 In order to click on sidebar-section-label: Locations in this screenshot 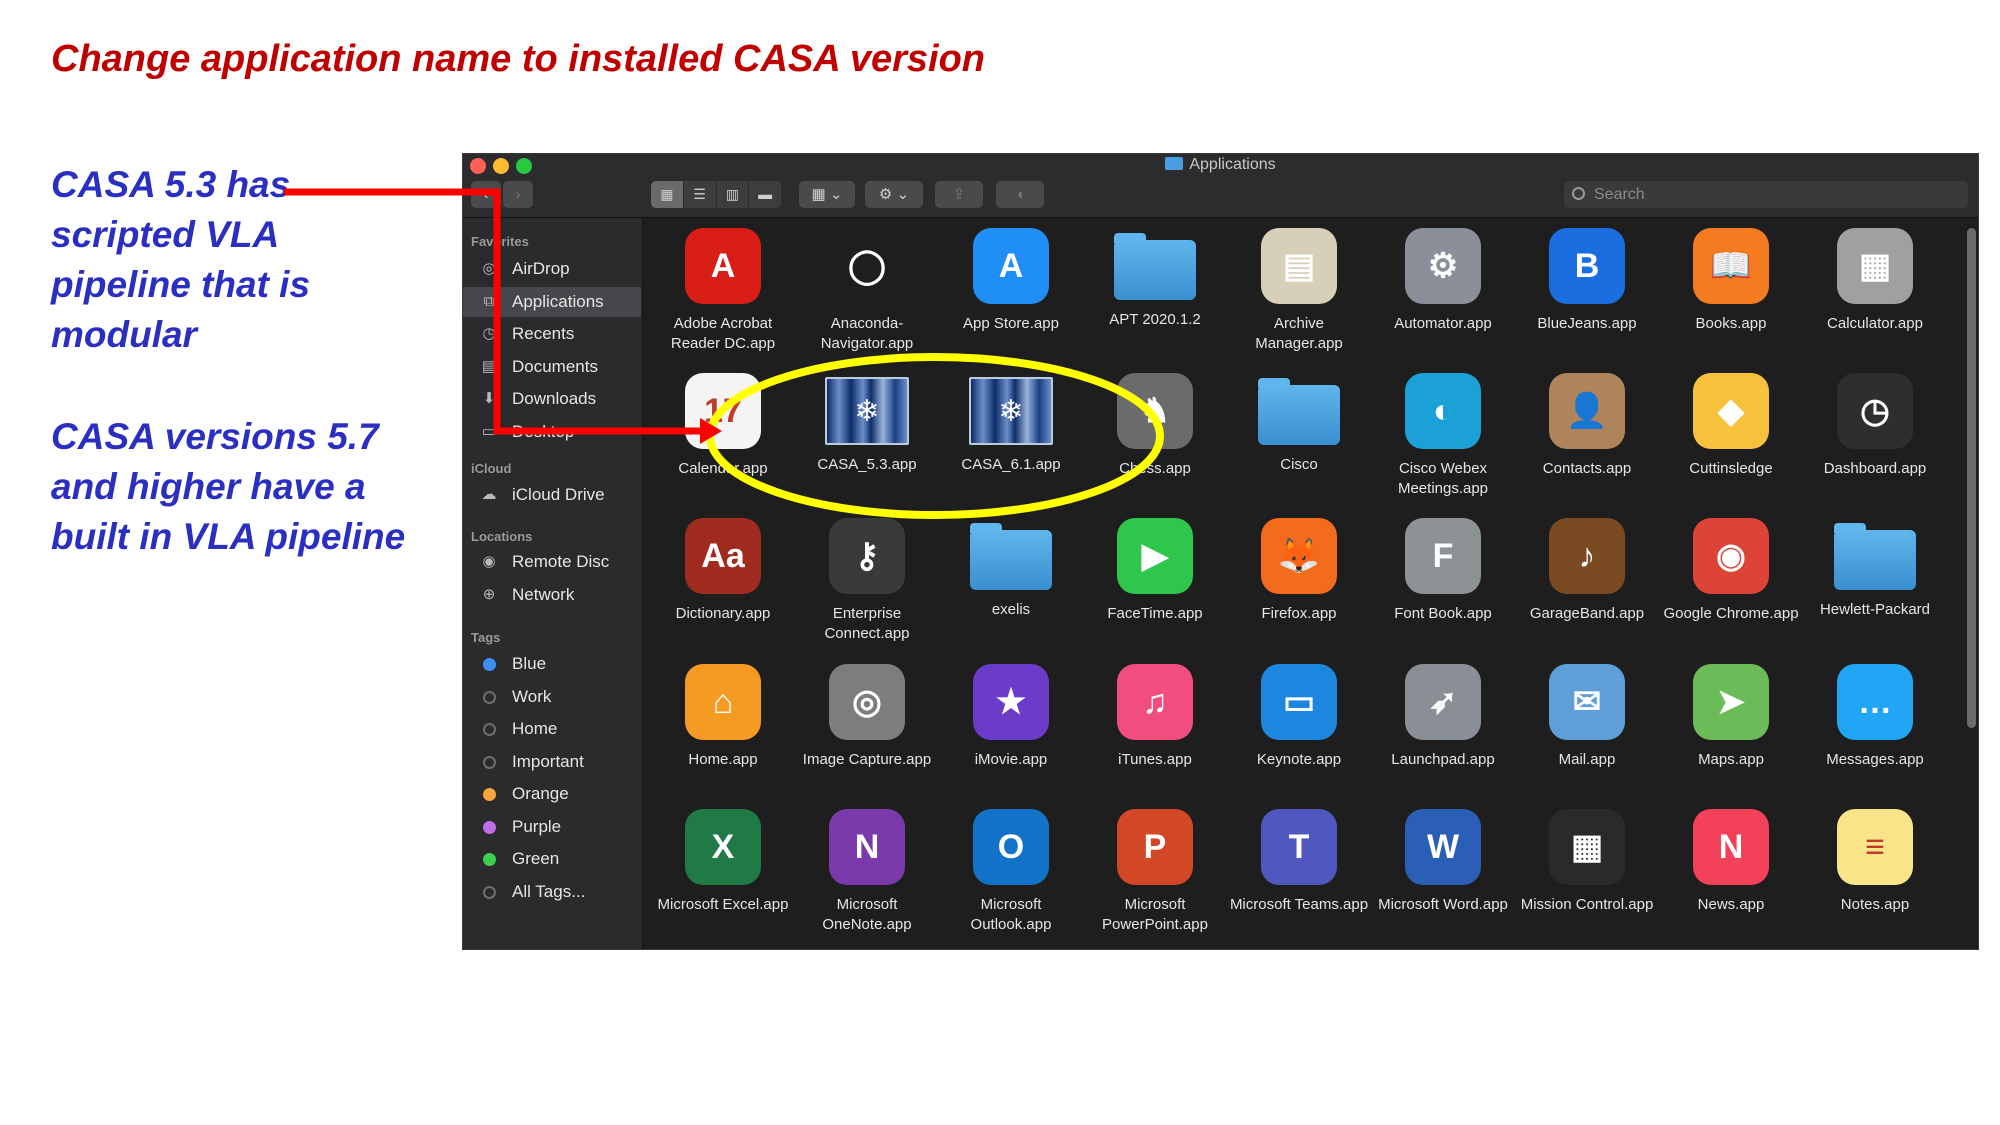, I will do `click(502, 536)`.